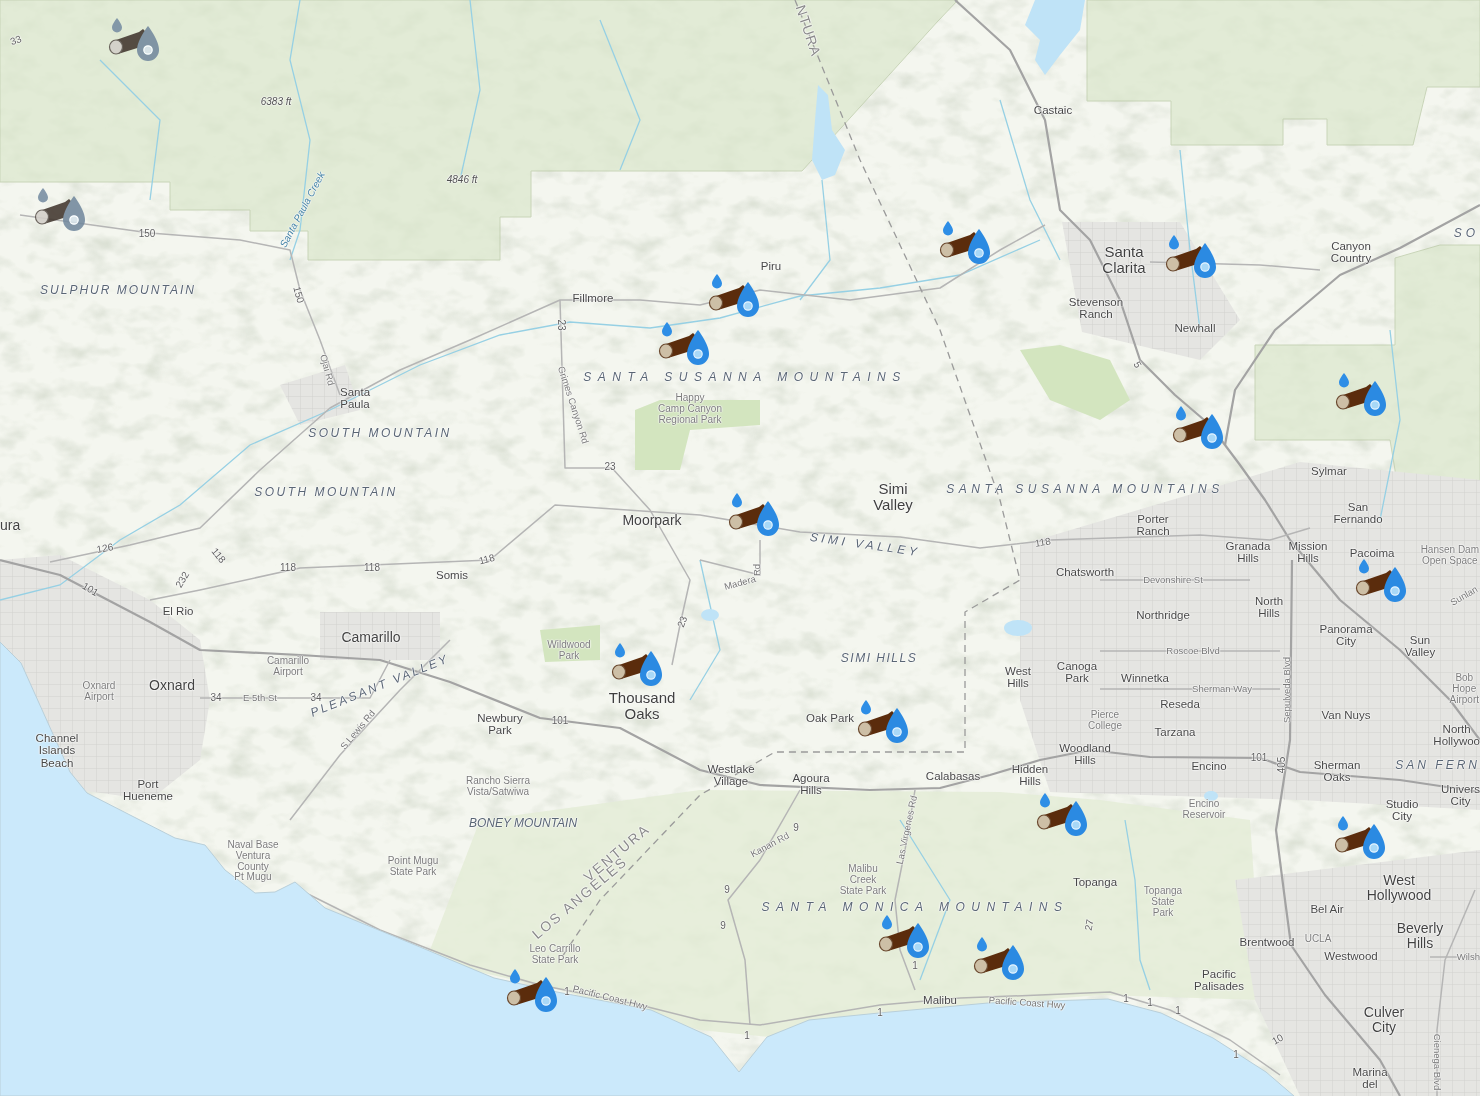  I want to click on place-label: Santa Clarita, so click(1124, 260).